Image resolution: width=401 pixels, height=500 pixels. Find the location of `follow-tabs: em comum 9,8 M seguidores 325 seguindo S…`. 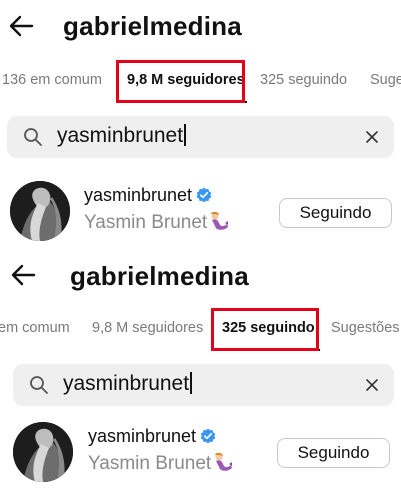

follow-tabs: em comum 9,8 M seguidores 325 seguindo S… is located at coordinates (200, 329).